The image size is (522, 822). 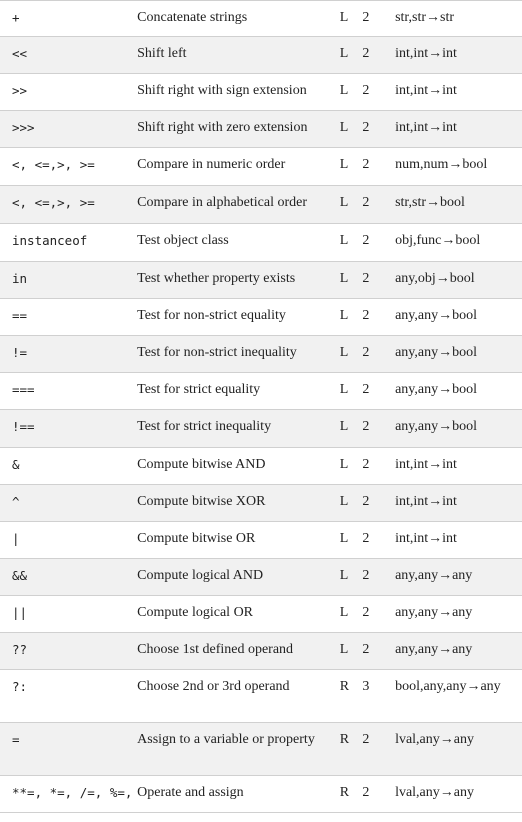 I want to click on operator-cell: ?:, so click(x=20, y=686).